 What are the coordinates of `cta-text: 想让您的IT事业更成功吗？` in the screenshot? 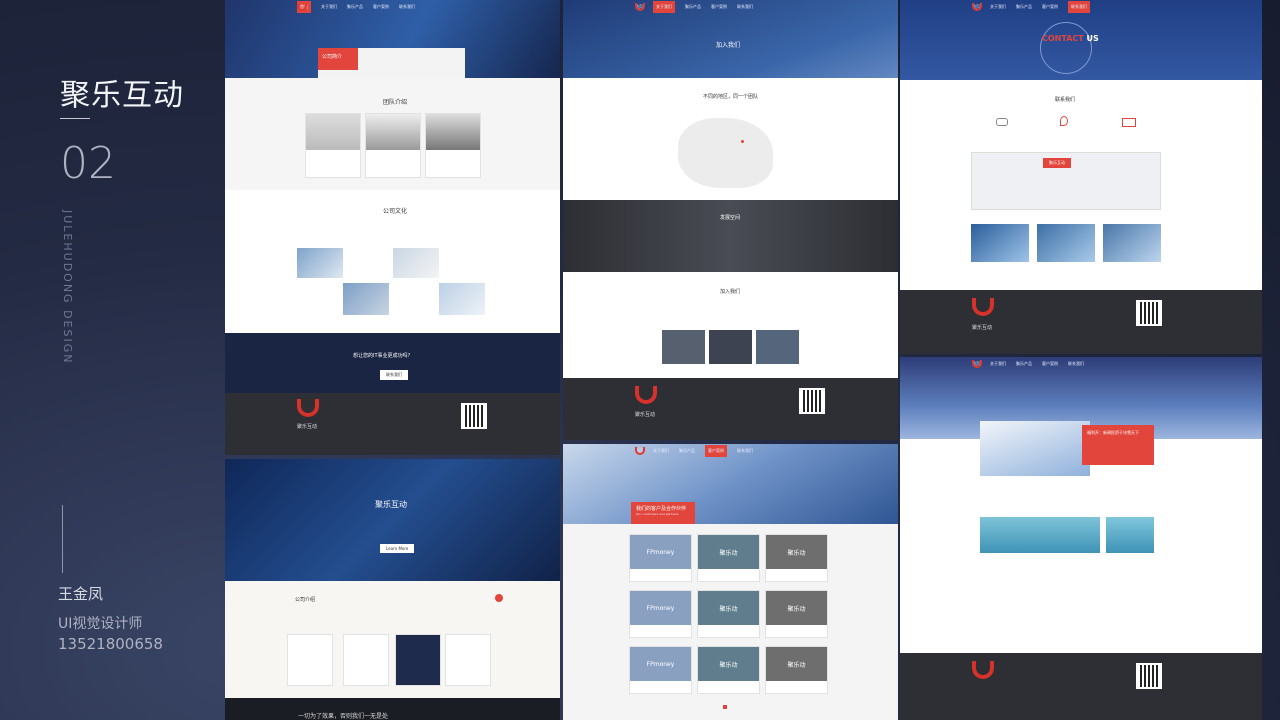 It's located at (383, 356).